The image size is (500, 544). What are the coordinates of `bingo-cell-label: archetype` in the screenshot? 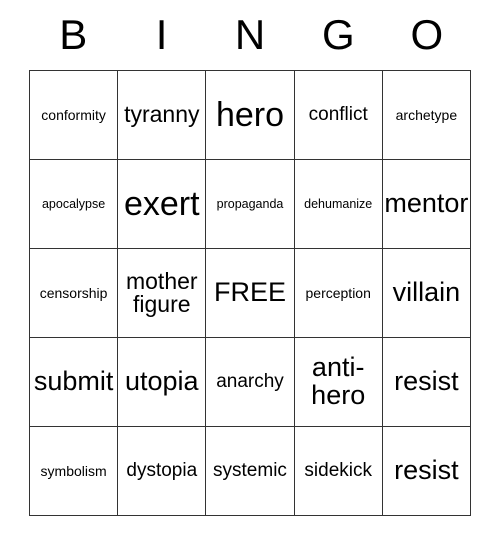 It's located at (426, 114).